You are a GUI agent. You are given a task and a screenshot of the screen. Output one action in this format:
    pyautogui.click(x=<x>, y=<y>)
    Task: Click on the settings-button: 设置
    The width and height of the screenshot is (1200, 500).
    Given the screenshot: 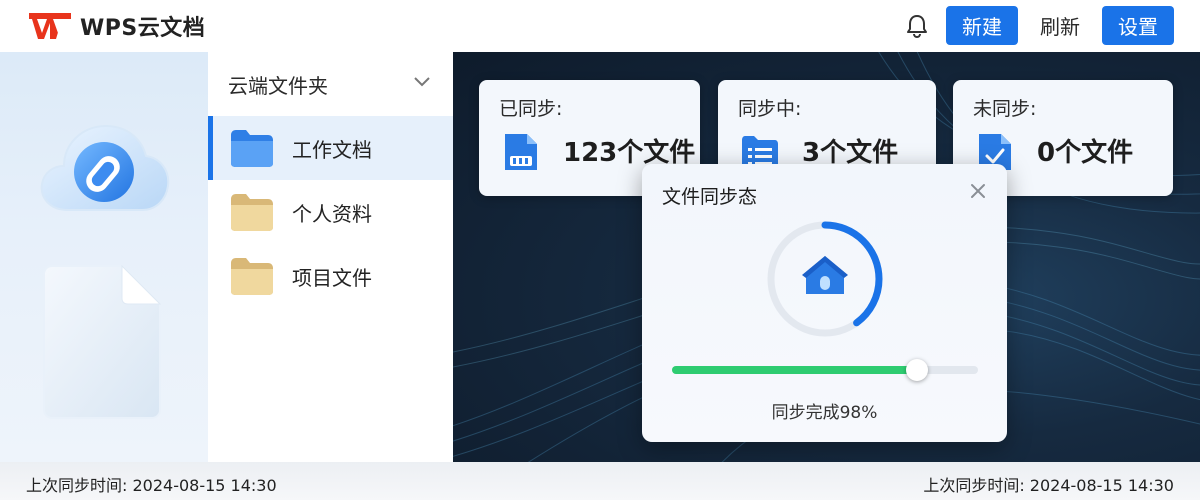 What is the action you would take?
    pyautogui.click(x=1138, y=25)
    